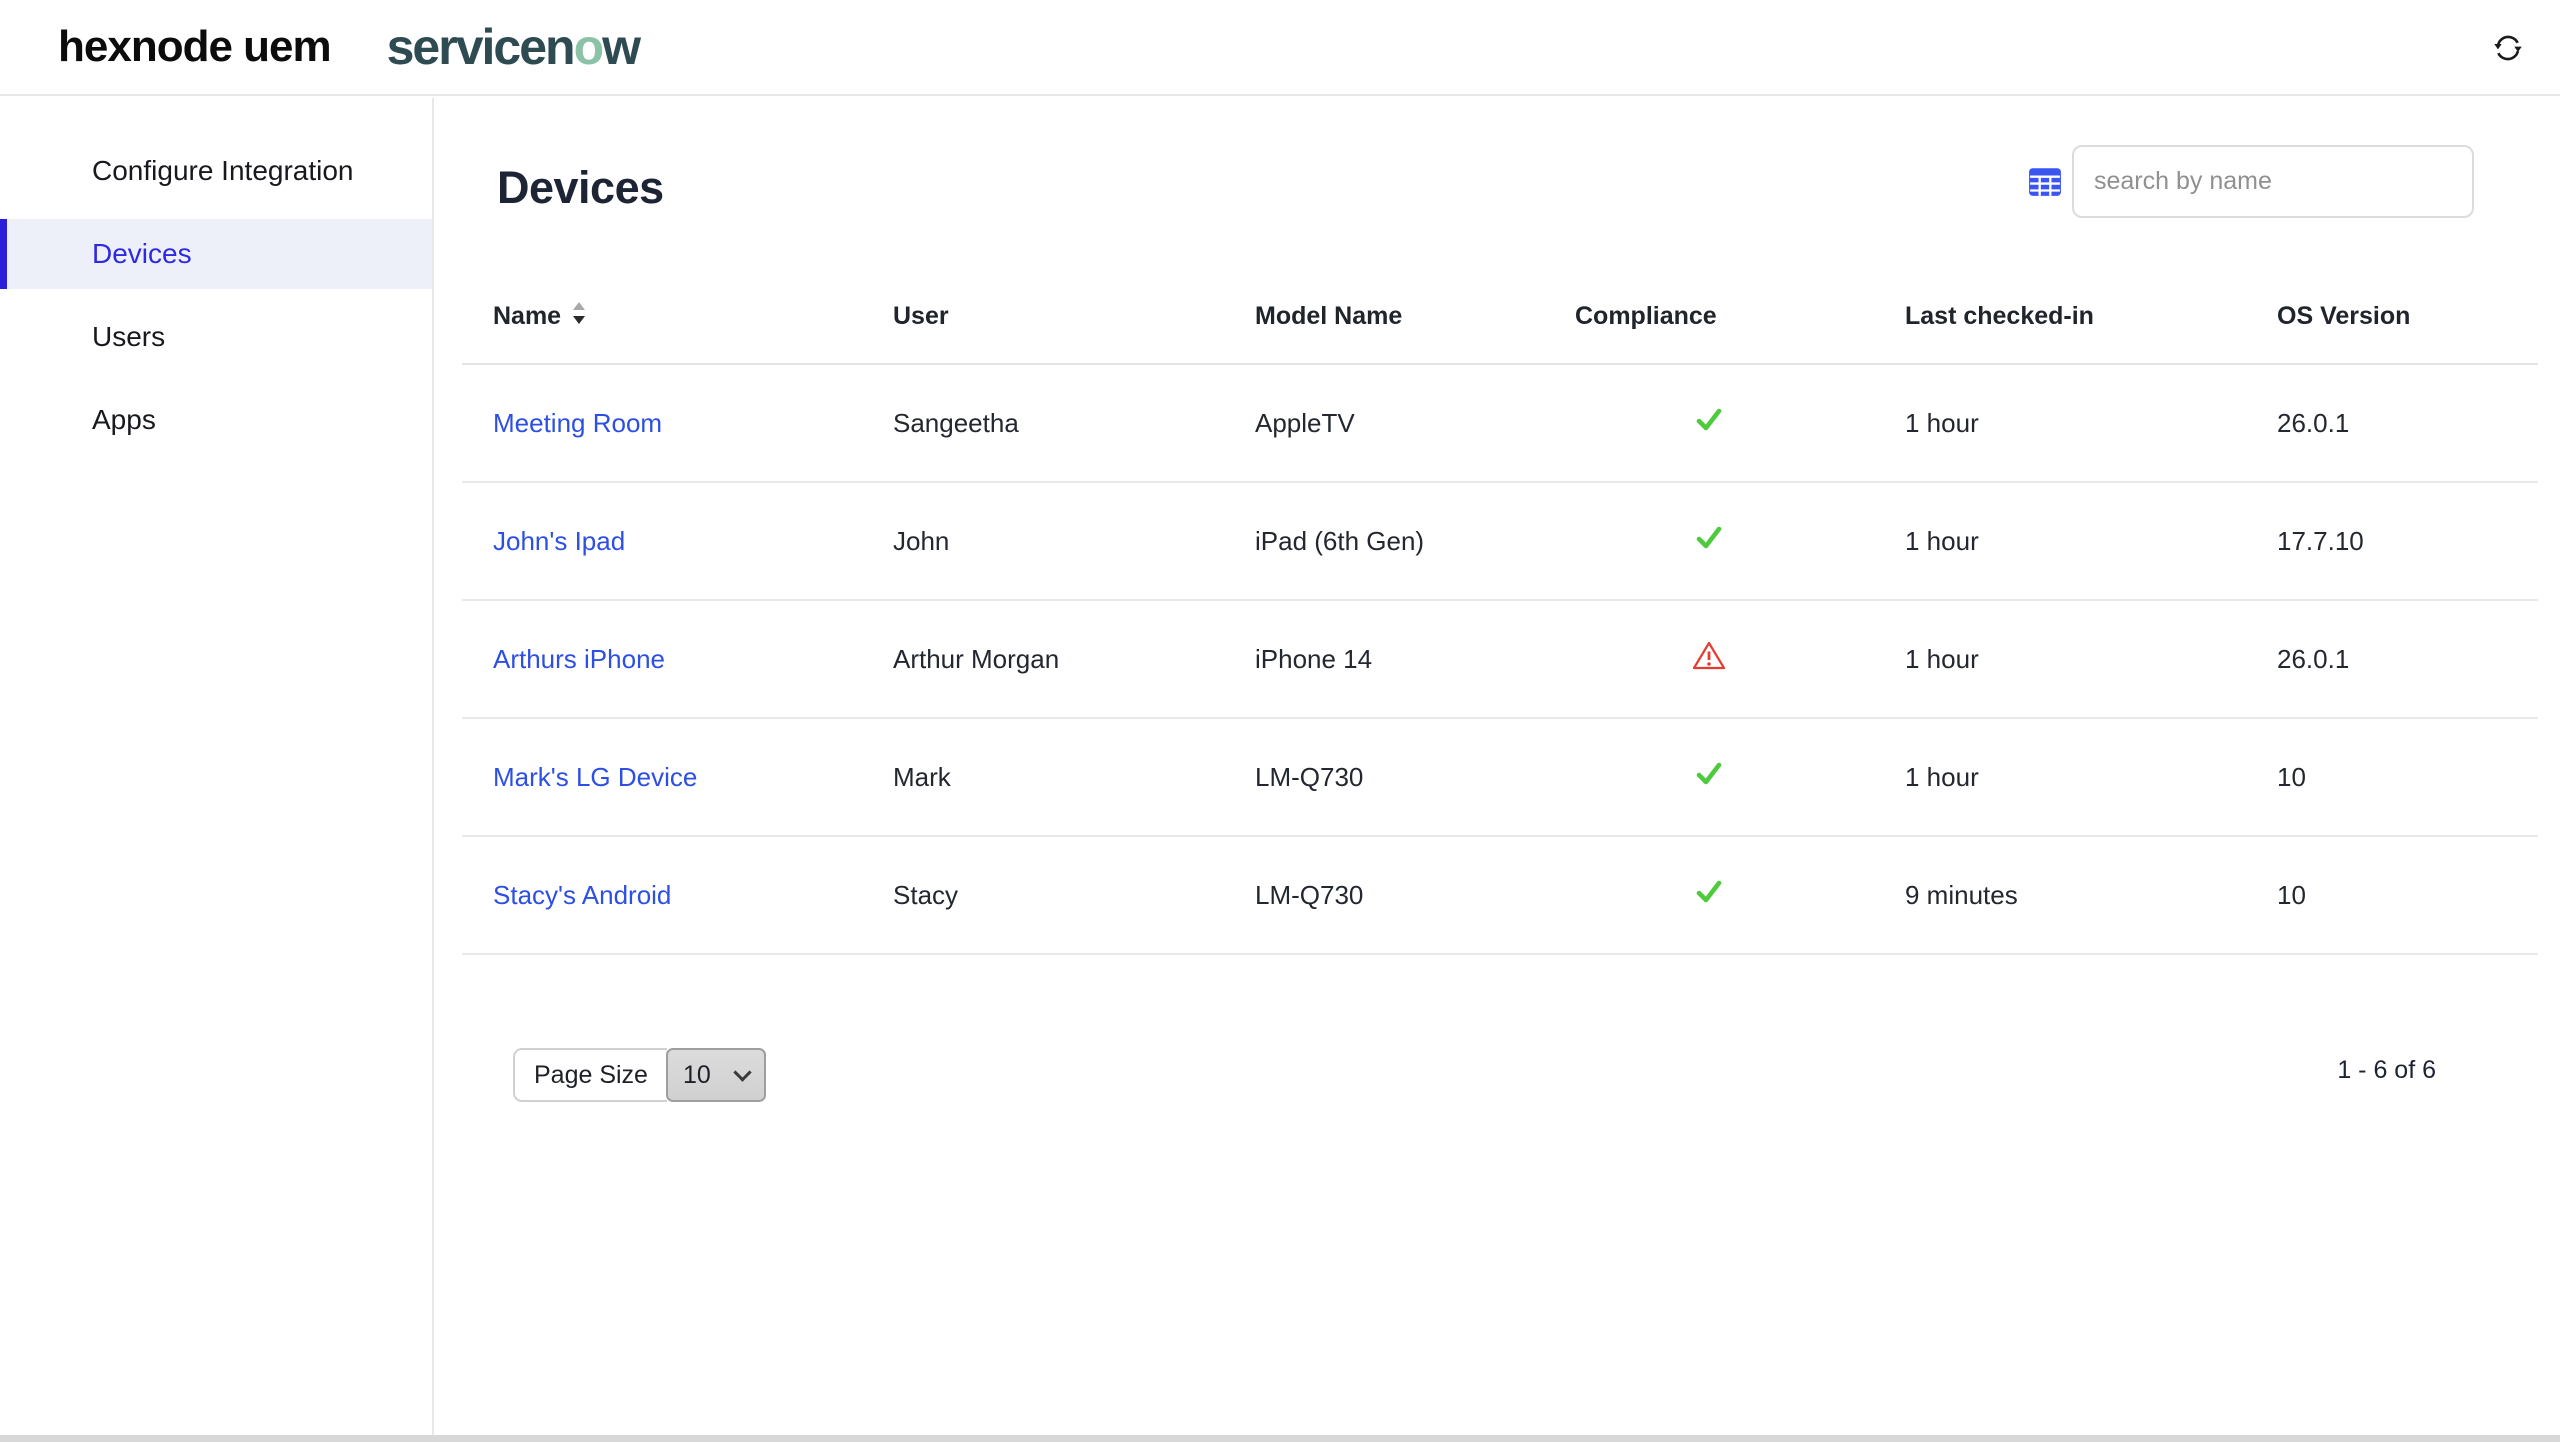 Image resolution: width=2560 pixels, height=1442 pixels. I want to click on sidebar-item-apps: Apps, so click(216, 420).